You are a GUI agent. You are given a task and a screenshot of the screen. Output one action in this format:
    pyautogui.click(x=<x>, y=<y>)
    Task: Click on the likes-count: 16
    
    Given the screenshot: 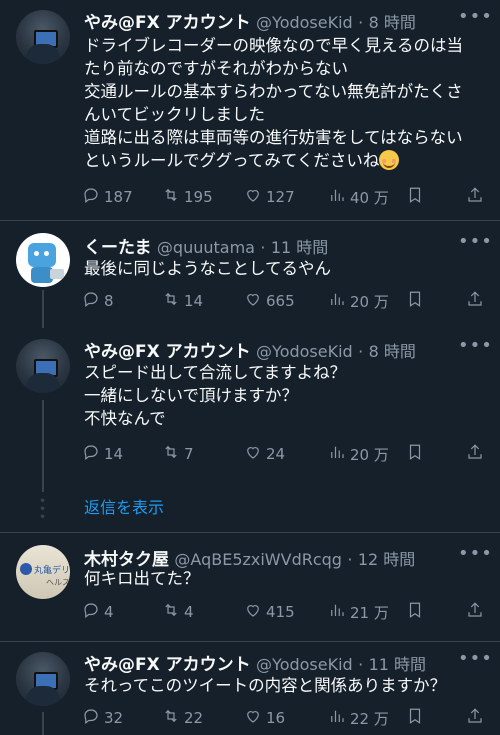 What is the action you would take?
    pyautogui.click(x=276, y=718)
    